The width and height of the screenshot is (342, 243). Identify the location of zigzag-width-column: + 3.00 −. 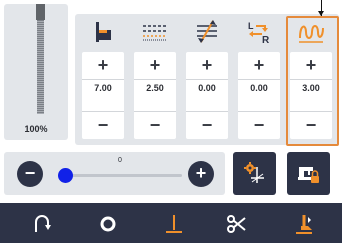
(311, 79).